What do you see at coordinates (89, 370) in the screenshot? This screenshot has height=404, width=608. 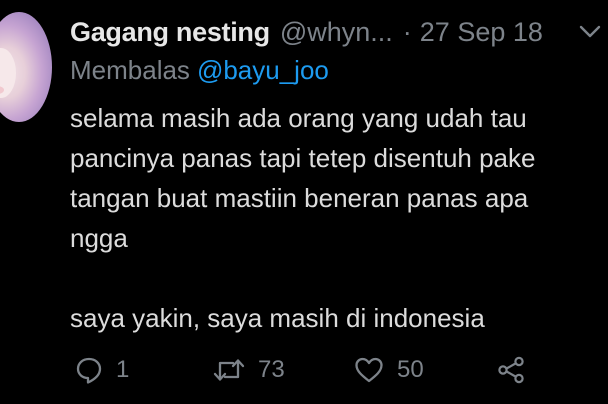 I see `reply-icon` at bounding box center [89, 370].